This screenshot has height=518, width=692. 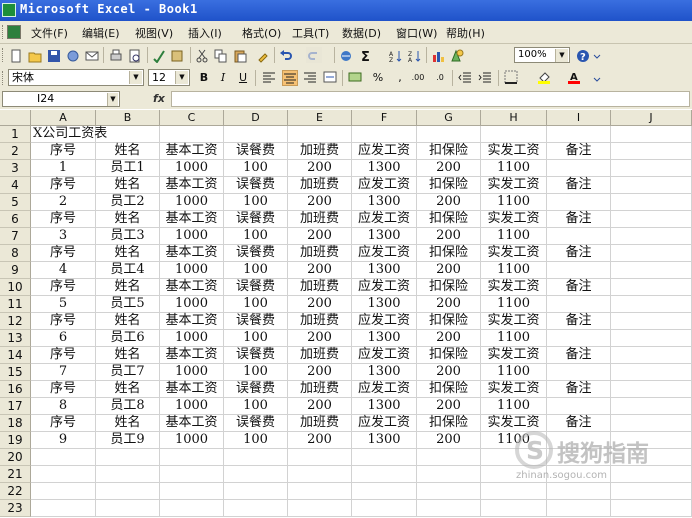 I want to click on increase-decimal-icon: .00, so click(x=418, y=78).